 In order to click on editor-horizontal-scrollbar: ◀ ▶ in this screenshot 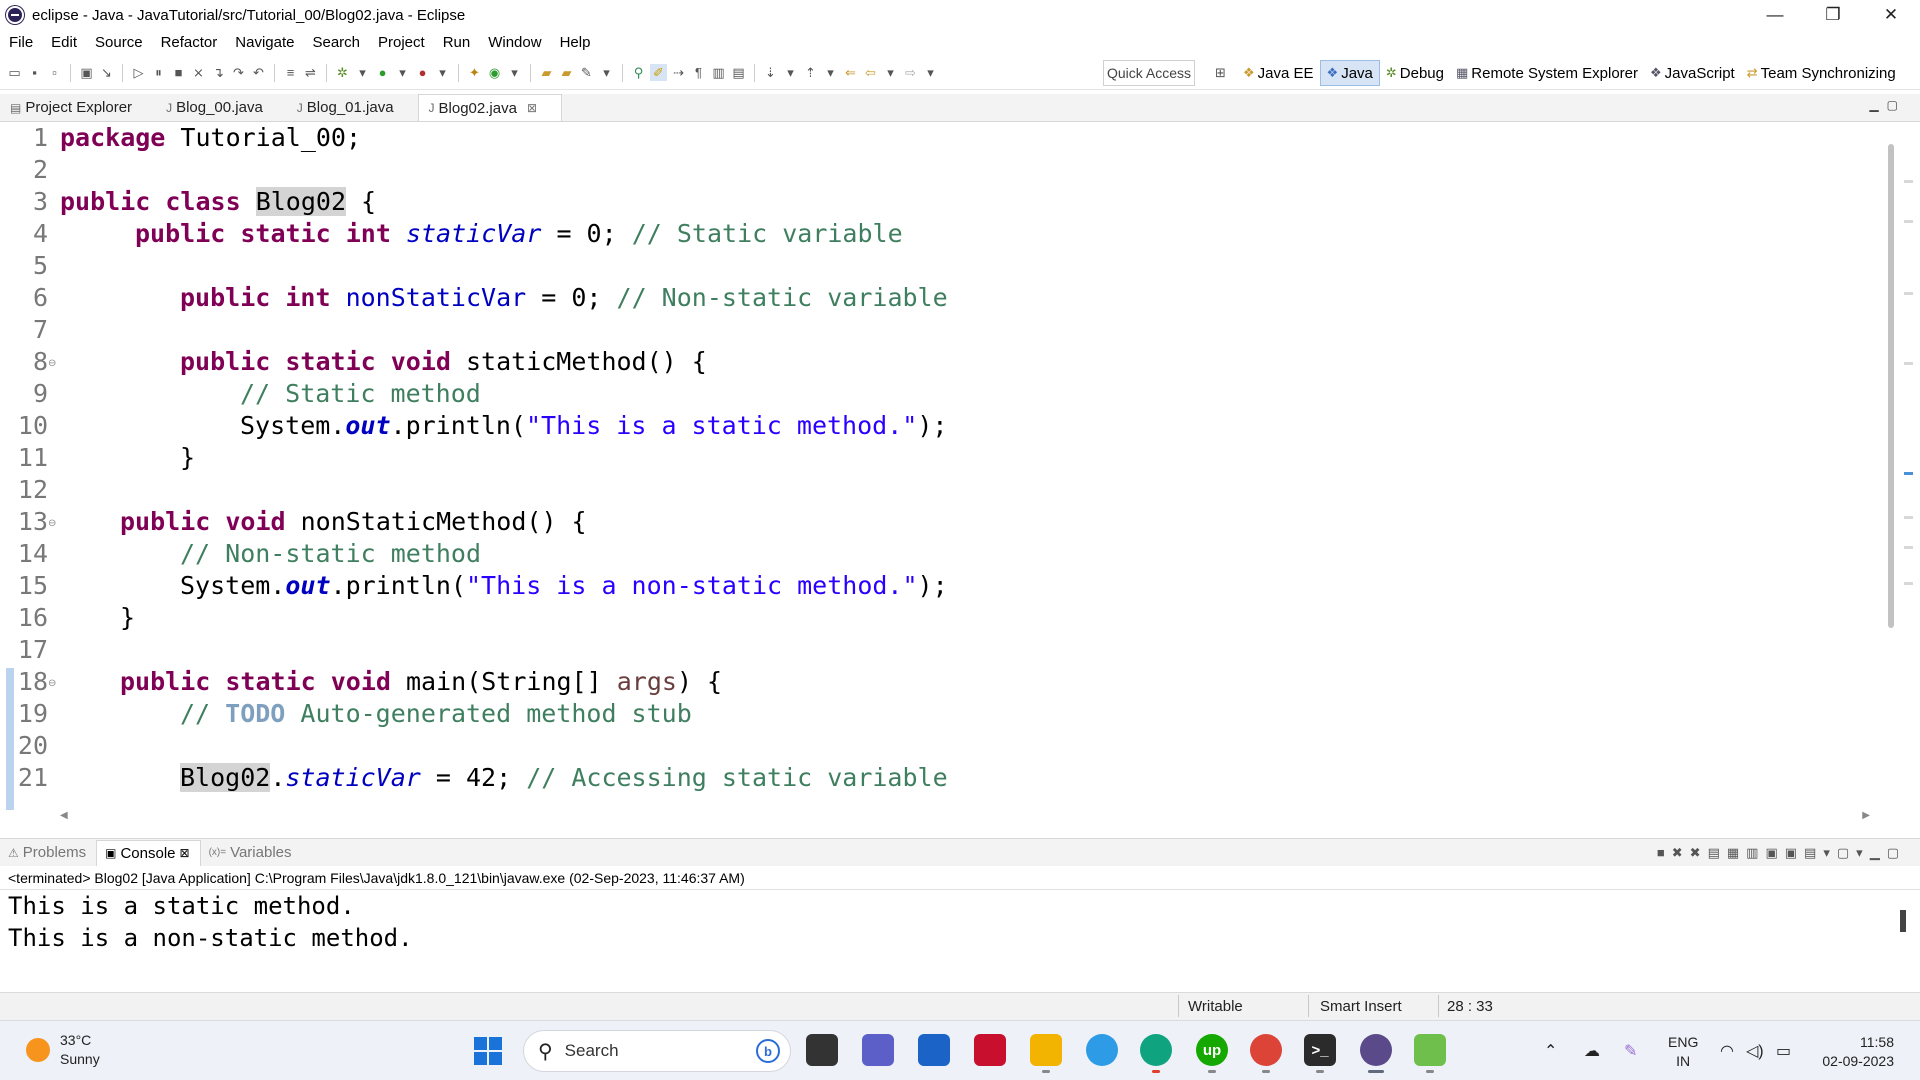, I will do `click(965, 818)`.